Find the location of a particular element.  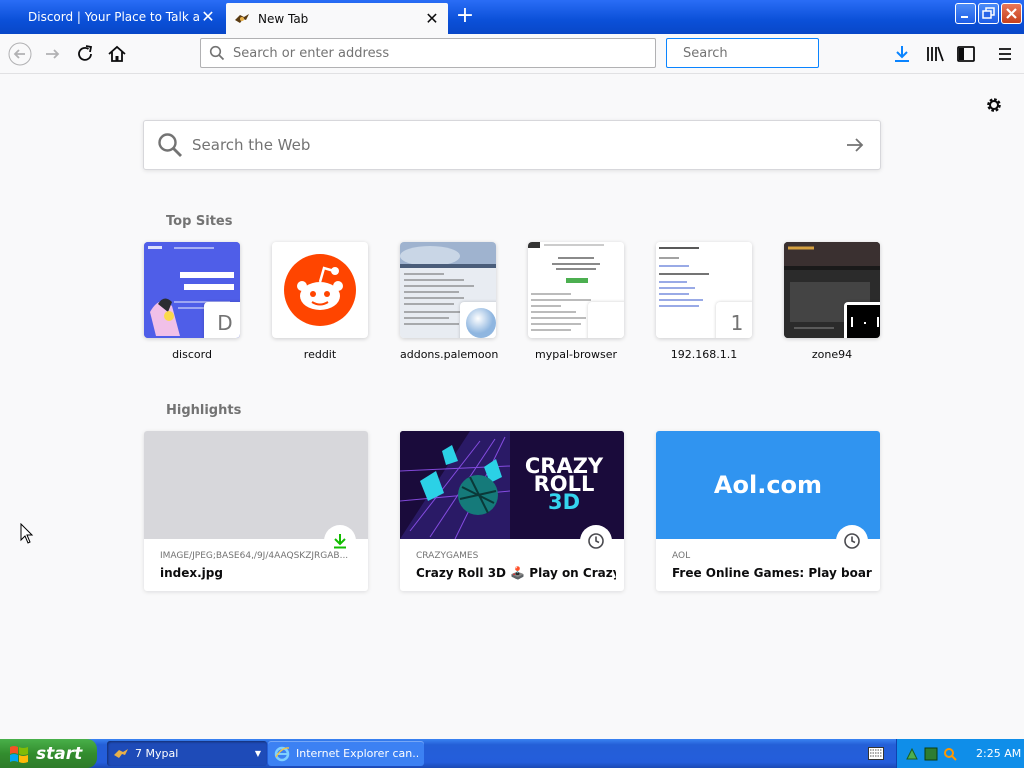

download-icon is located at coordinates (902, 54).